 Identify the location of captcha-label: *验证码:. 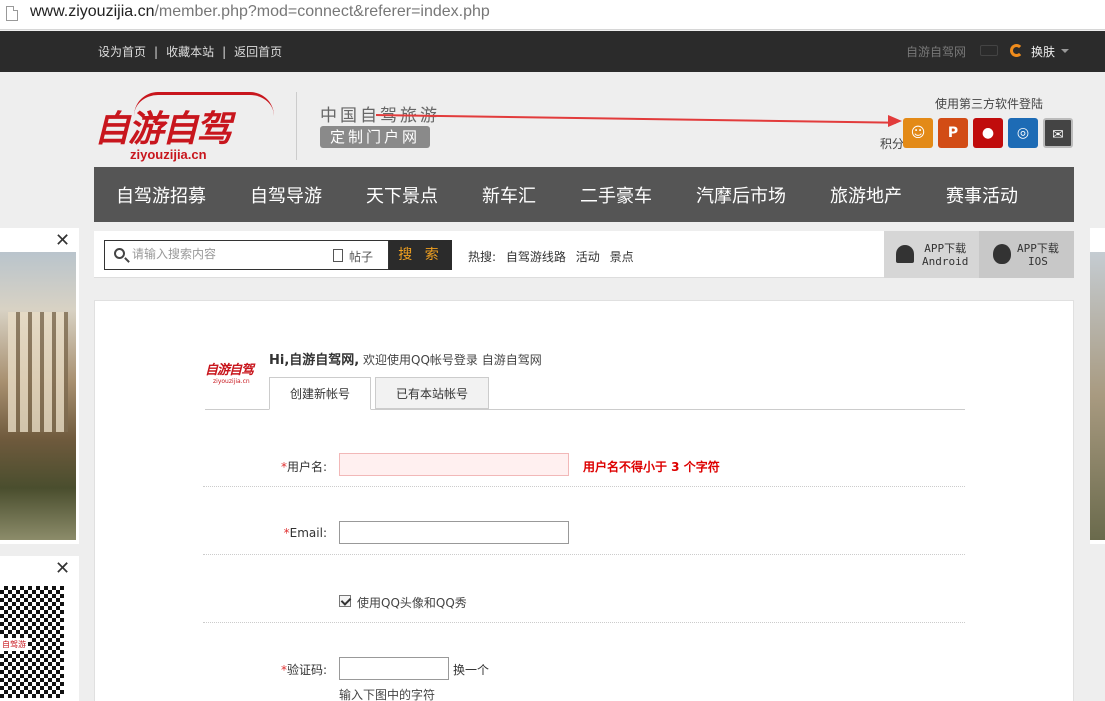
(304, 669).